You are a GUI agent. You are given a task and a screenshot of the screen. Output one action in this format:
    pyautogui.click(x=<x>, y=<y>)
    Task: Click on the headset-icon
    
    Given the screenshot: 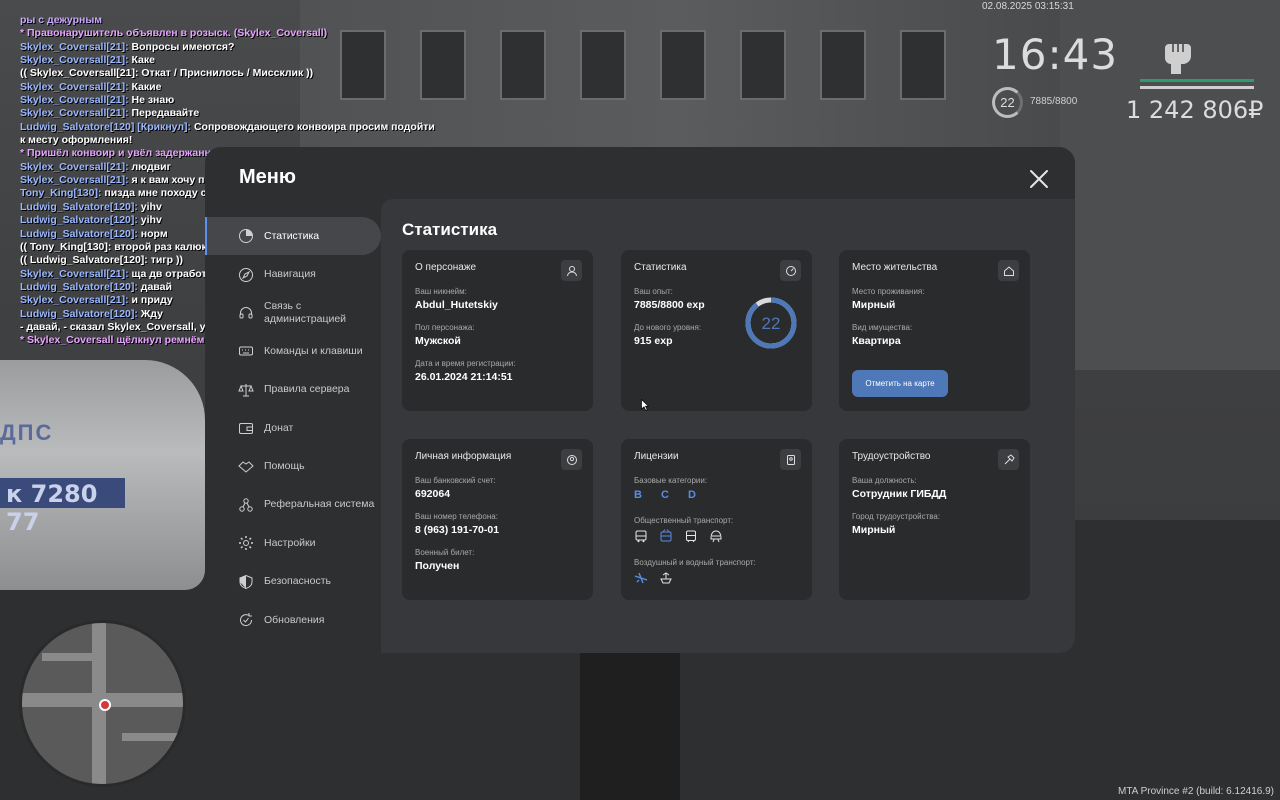 What is the action you would take?
    pyautogui.click(x=246, y=313)
    